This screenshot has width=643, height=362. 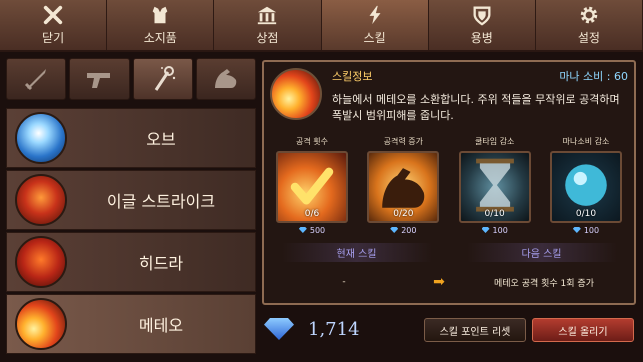 I want to click on category-magic, so click(x=162, y=79).